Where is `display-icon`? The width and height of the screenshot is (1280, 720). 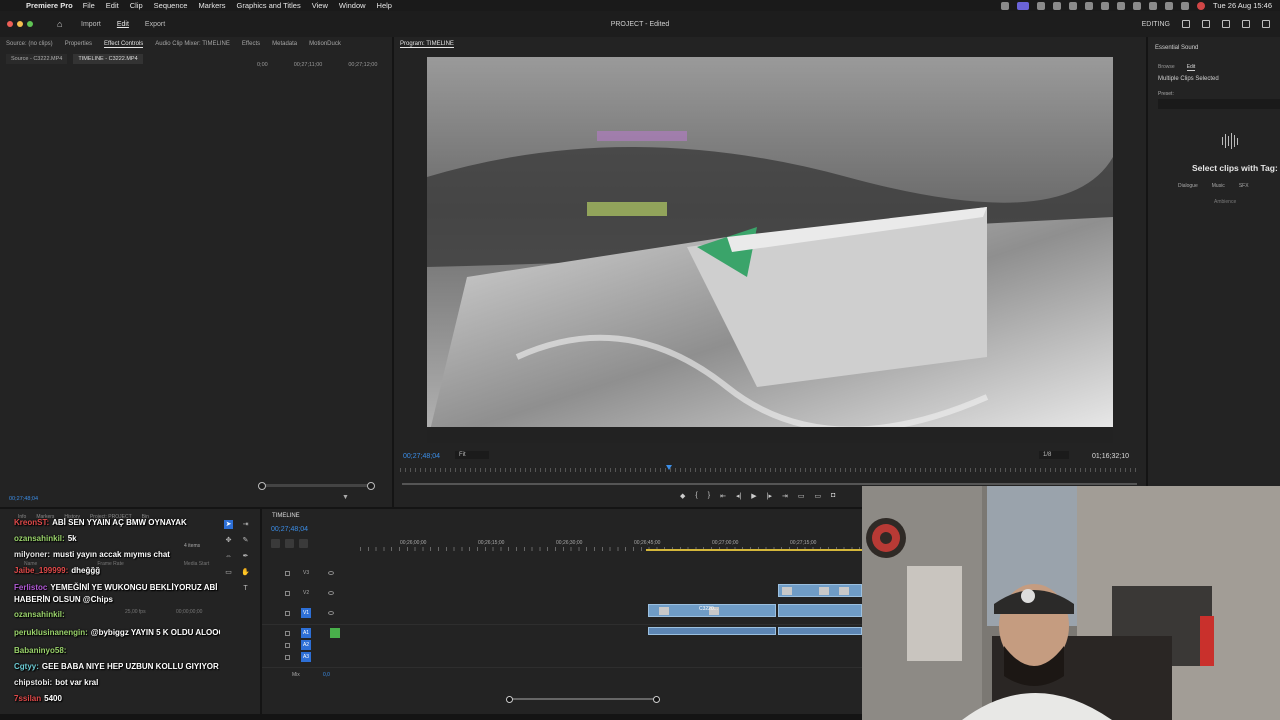
display-icon is located at coordinates (1073, 5).